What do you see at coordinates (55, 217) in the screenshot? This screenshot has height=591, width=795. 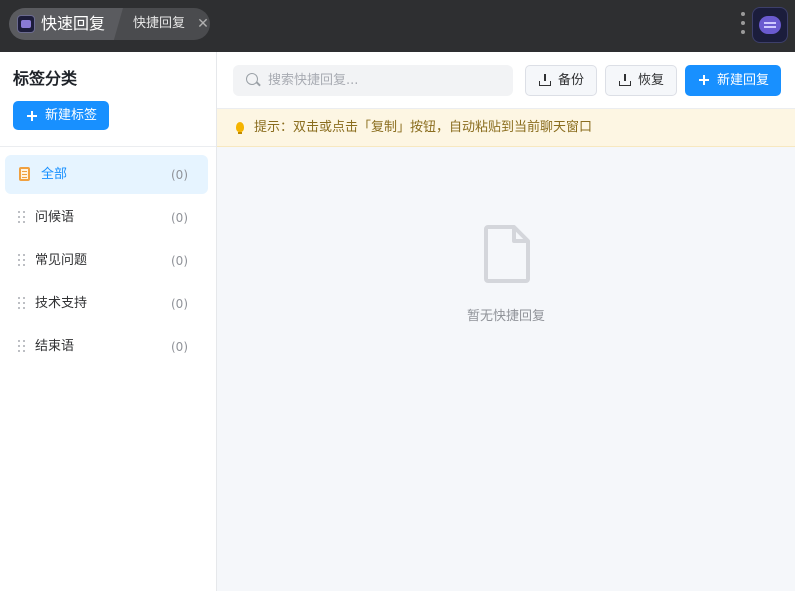 I see `category-label: 问候语` at bounding box center [55, 217].